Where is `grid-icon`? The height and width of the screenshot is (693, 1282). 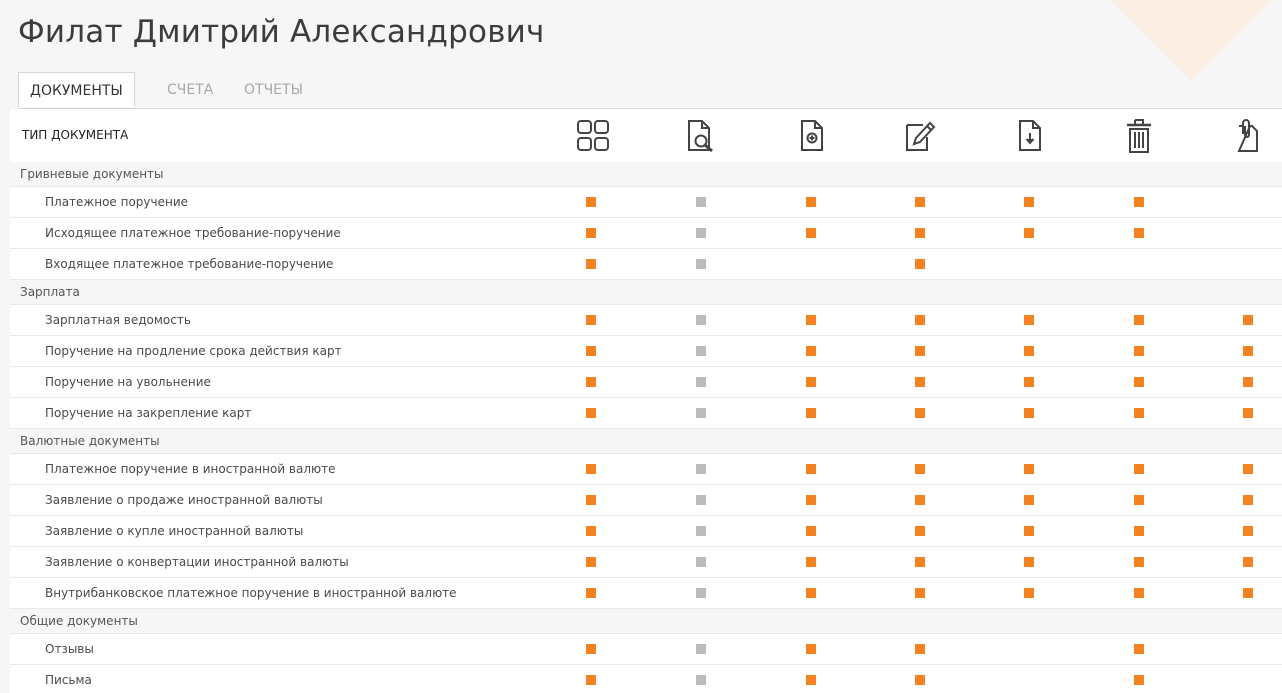
grid-icon is located at coordinates (593, 136).